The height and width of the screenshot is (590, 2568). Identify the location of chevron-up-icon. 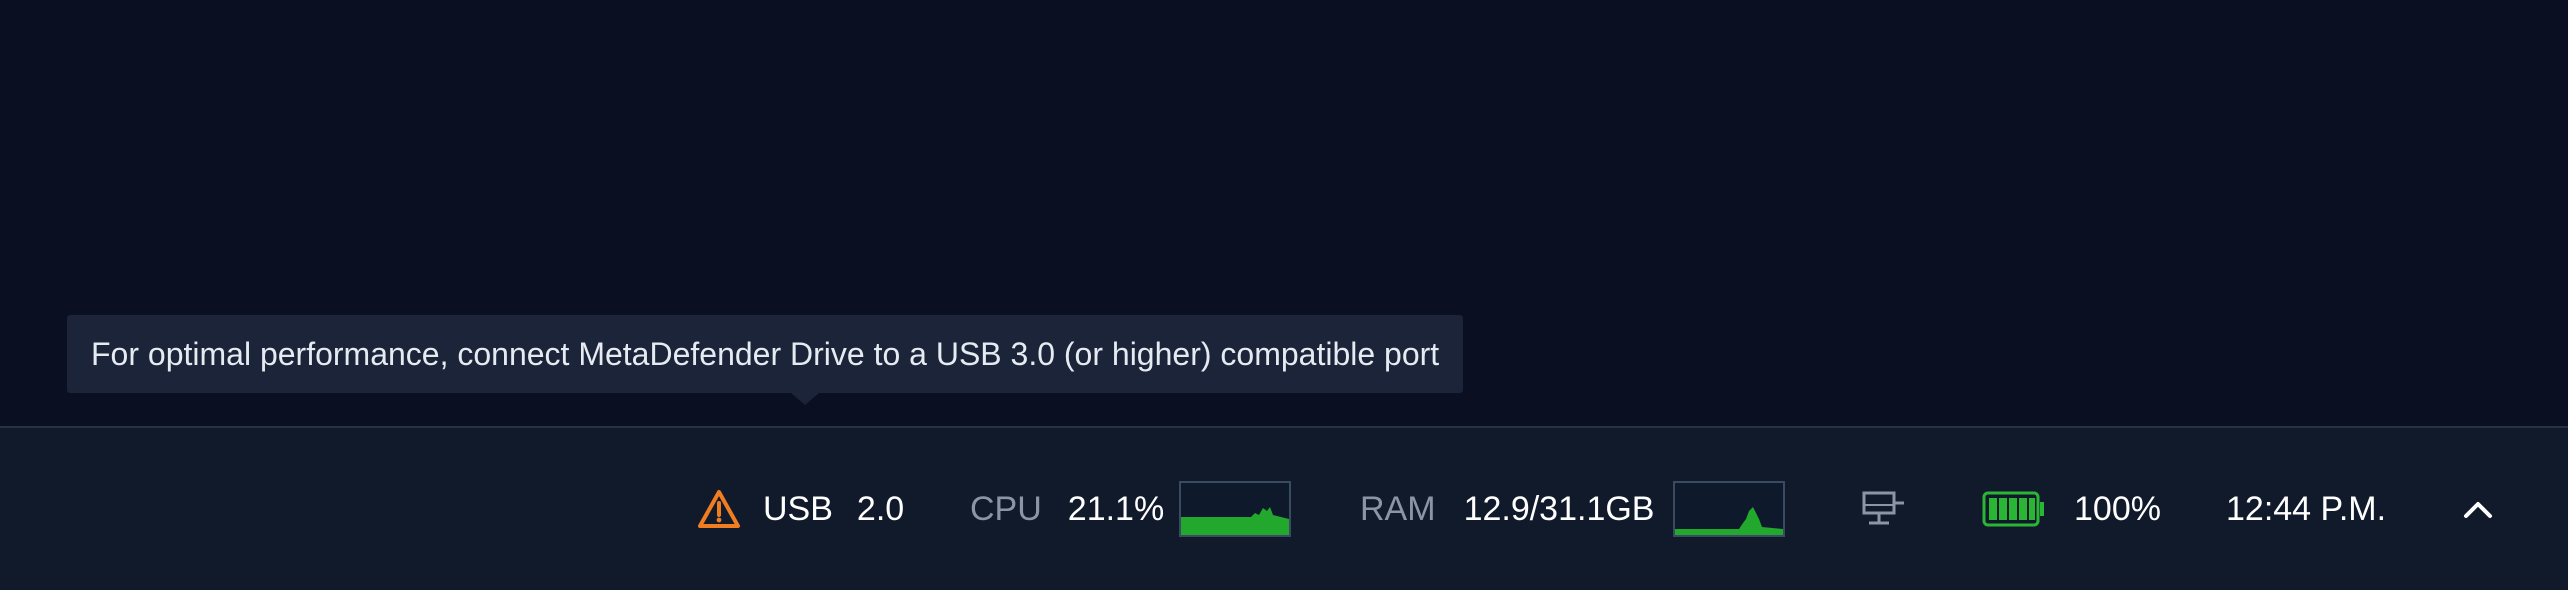
(2478, 510).